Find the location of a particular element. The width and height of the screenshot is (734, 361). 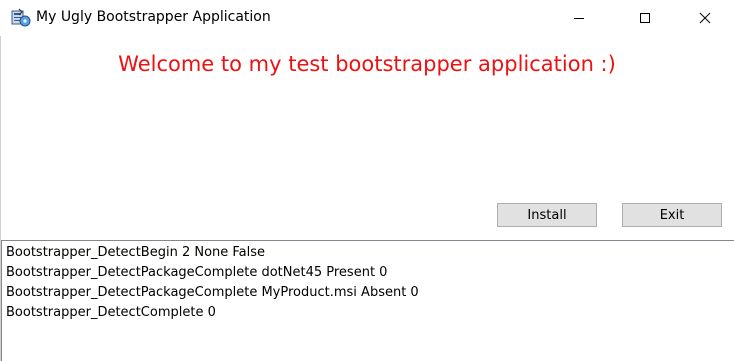

close-button is located at coordinates (705, 18).